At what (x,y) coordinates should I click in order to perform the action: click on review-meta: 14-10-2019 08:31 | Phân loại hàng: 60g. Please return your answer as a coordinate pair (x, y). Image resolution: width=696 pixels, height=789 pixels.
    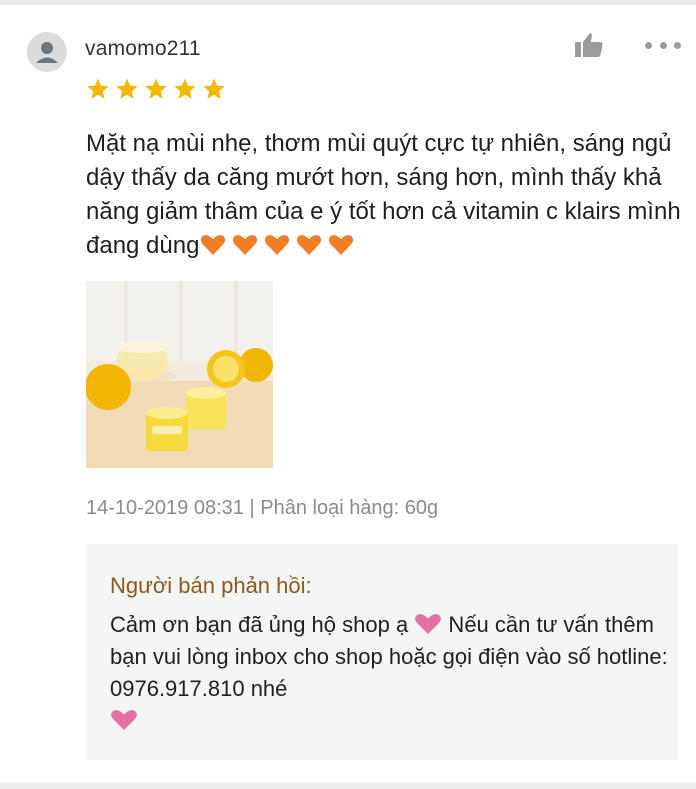
    Looking at the image, I should click on (262, 508).